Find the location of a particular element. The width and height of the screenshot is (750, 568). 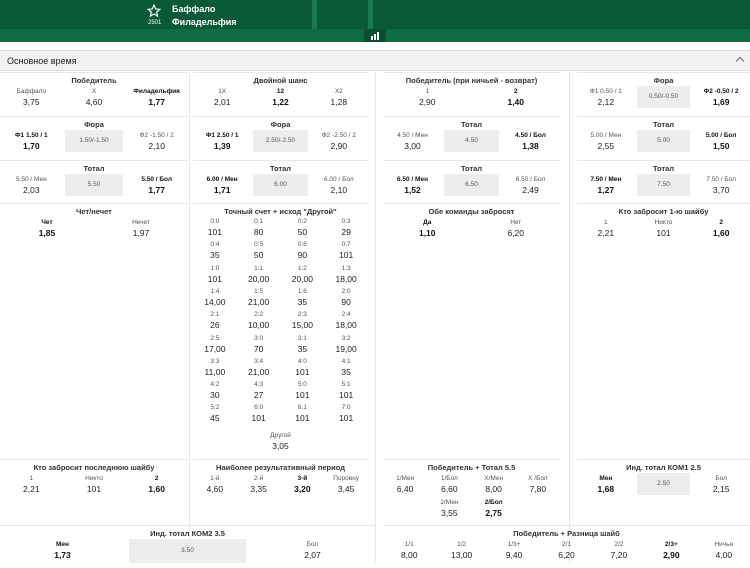

odds-button: Ф1 0.50 / 1 2,12 is located at coordinates (606, 97).